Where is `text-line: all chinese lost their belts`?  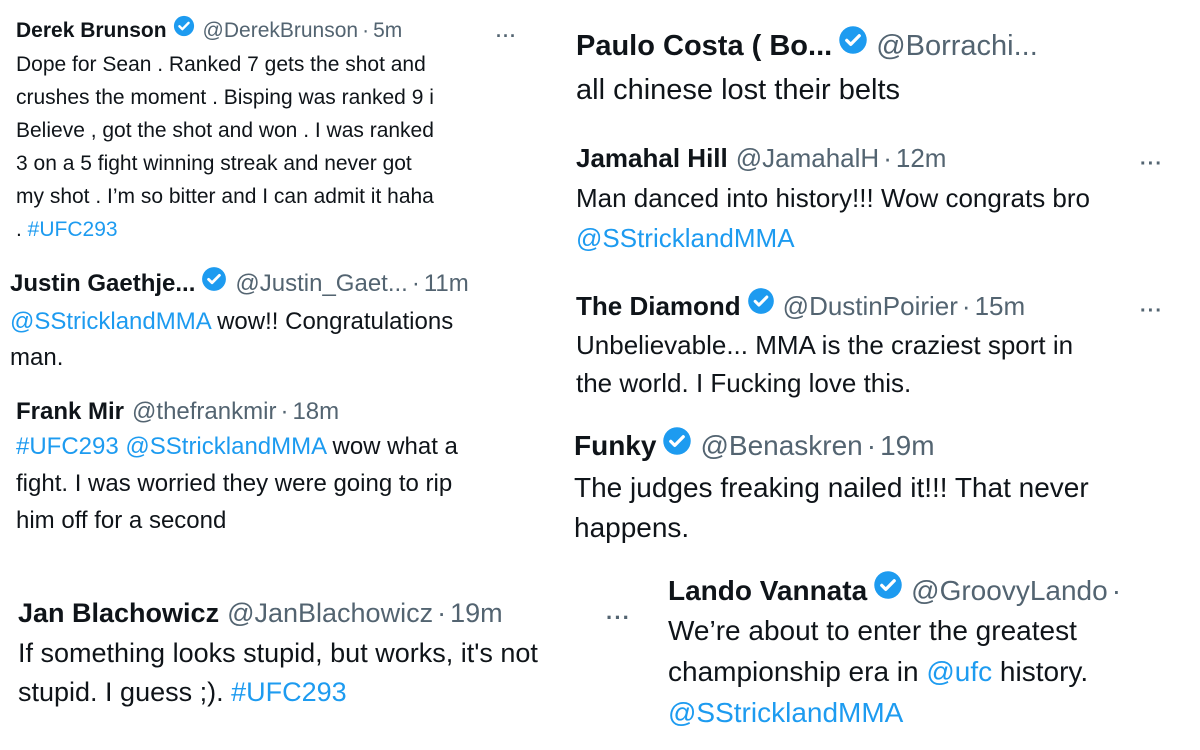
text-line: all chinese lost their belts is located at coordinates (856, 90).